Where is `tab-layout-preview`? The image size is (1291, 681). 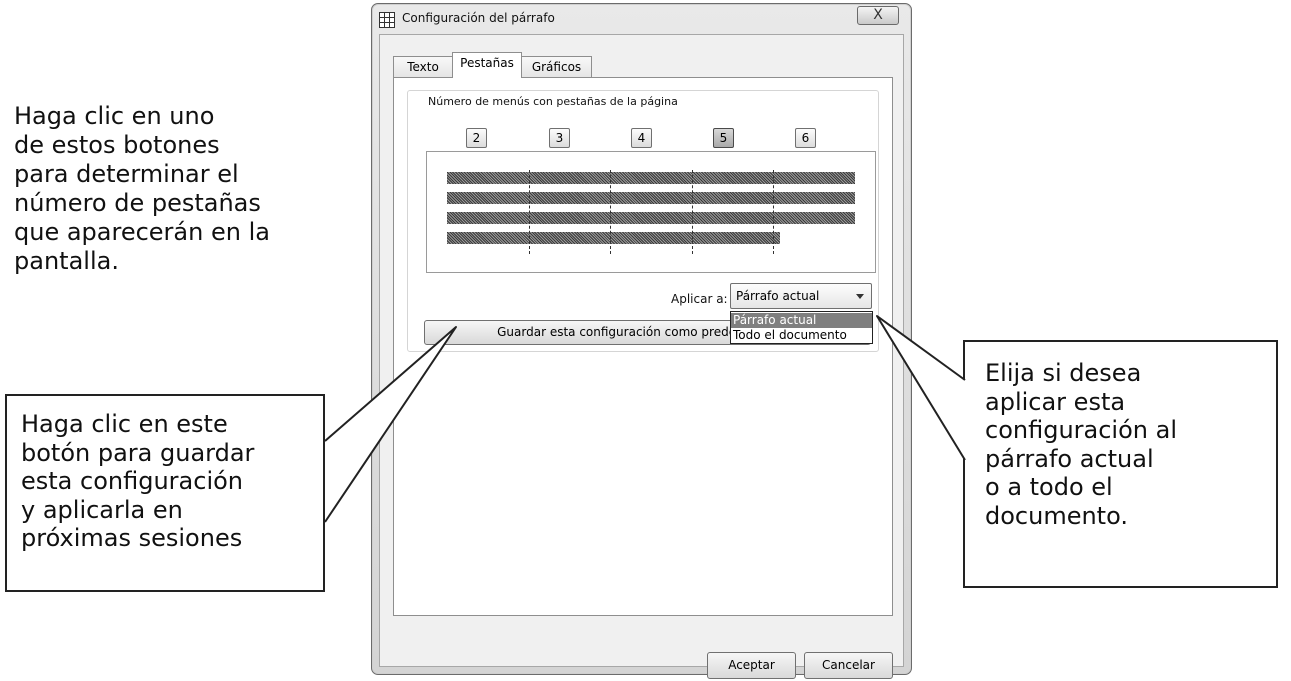 tab-layout-preview is located at coordinates (651, 212).